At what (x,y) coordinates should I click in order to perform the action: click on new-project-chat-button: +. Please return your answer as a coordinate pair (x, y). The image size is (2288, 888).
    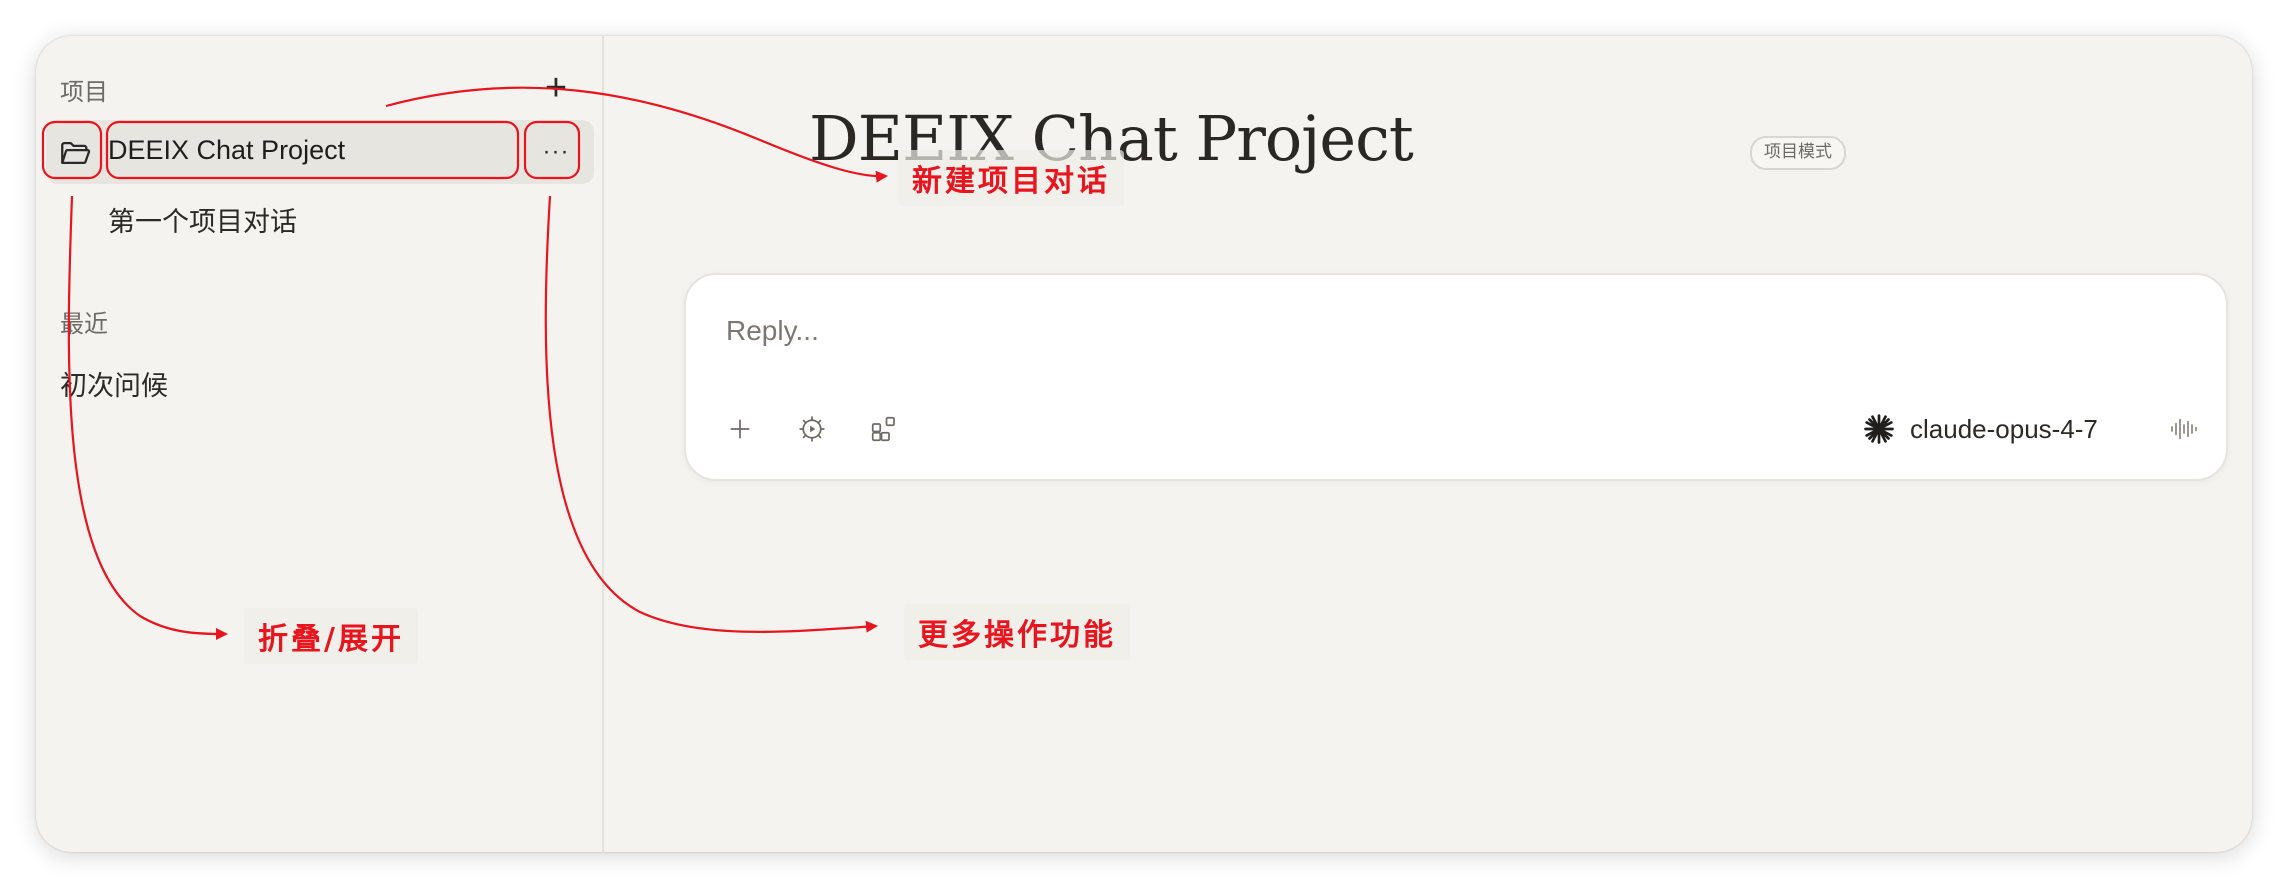
    Looking at the image, I should click on (556, 88).